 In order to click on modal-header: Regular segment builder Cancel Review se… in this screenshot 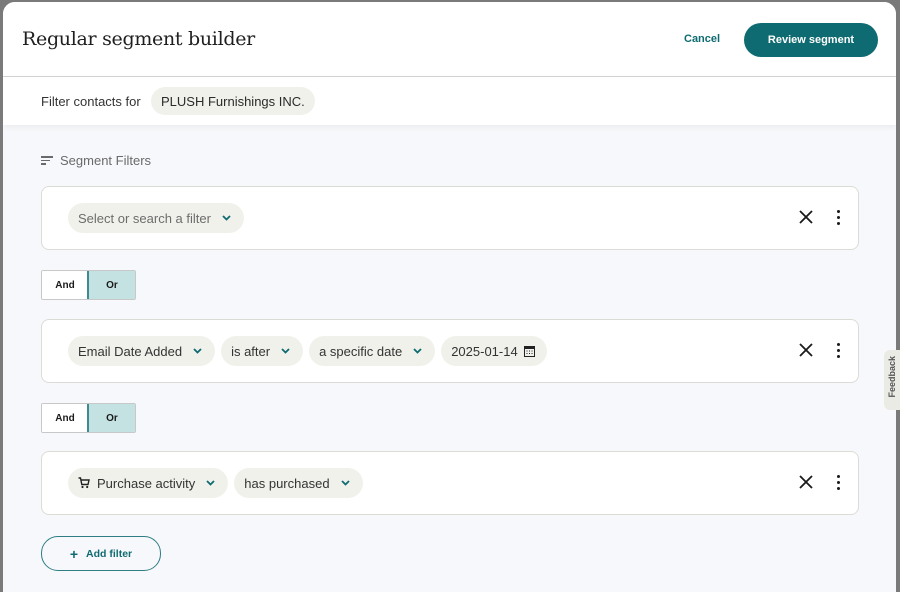, I will do `click(449, 39)`.